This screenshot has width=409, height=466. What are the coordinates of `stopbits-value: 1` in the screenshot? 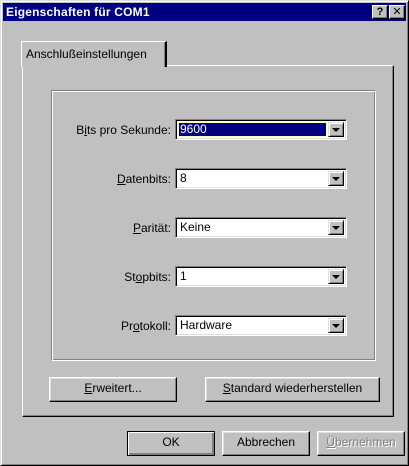 It's located at (183, 276).